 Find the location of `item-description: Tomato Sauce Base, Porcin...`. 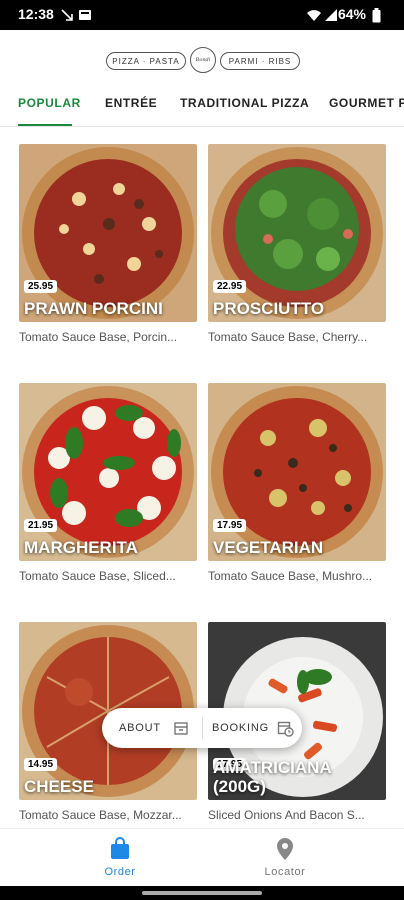

item-description: Tomato Sauce Base, Porcin... is located at coordinates (98, 337).